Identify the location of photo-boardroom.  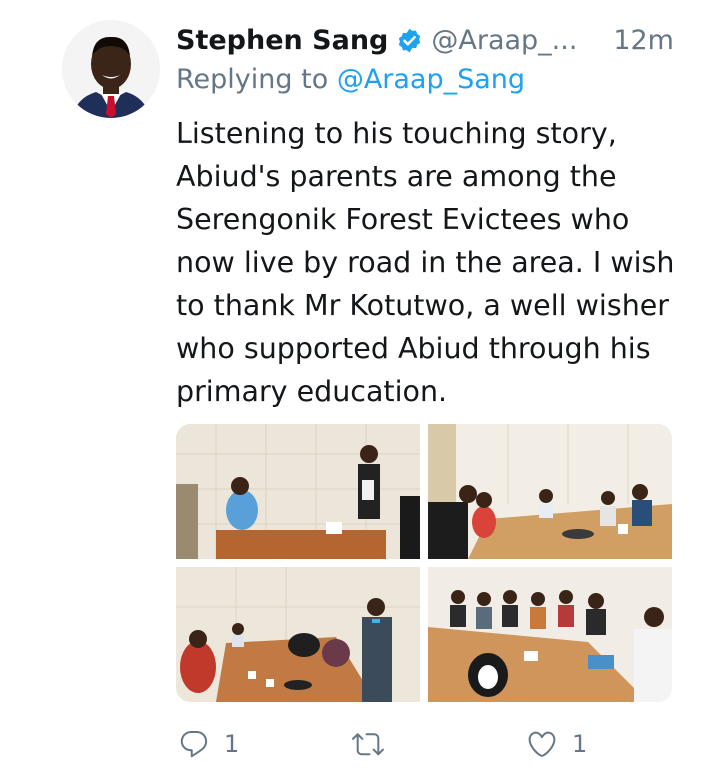
(550, 634).